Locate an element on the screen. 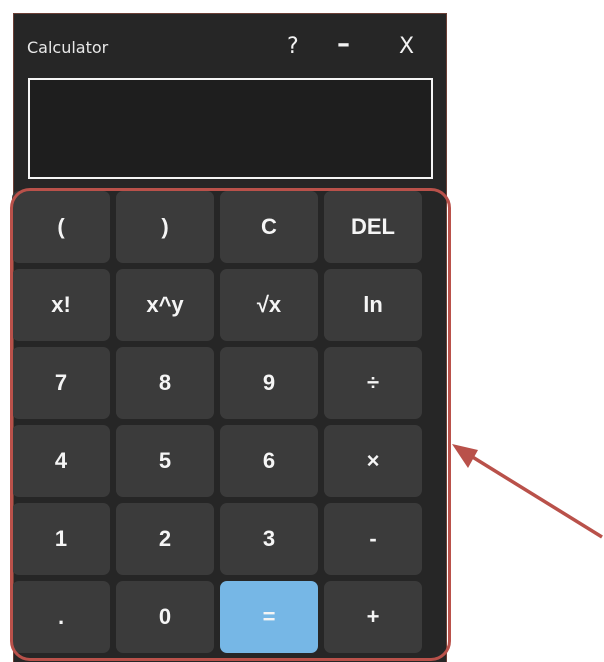  subtract-key: - is located at coordinates (373, 539).